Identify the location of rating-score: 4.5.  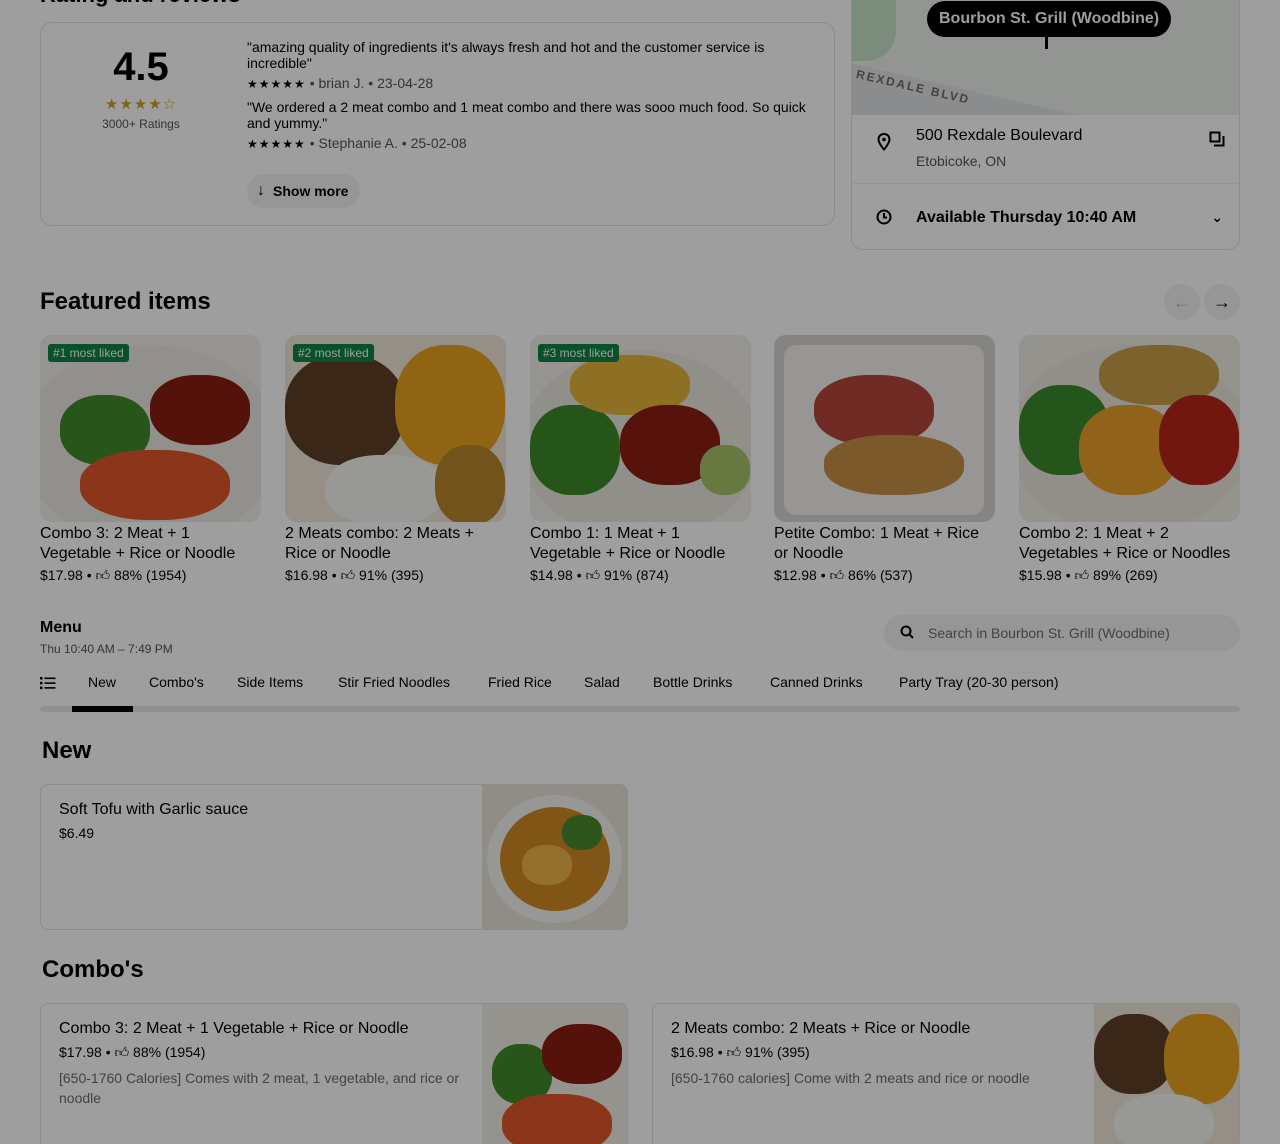
(141, 67).